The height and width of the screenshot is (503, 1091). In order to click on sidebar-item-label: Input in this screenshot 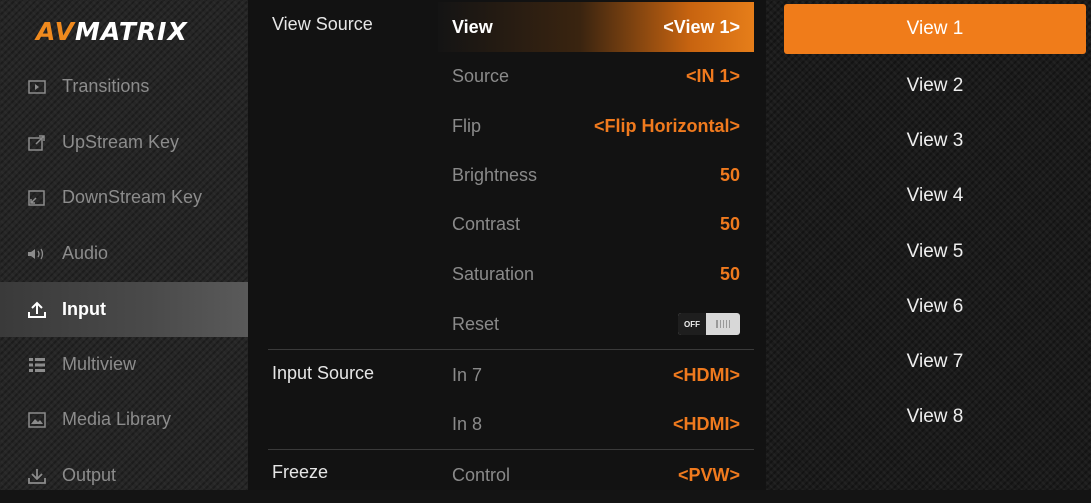, I will do `click(84, 309)`.